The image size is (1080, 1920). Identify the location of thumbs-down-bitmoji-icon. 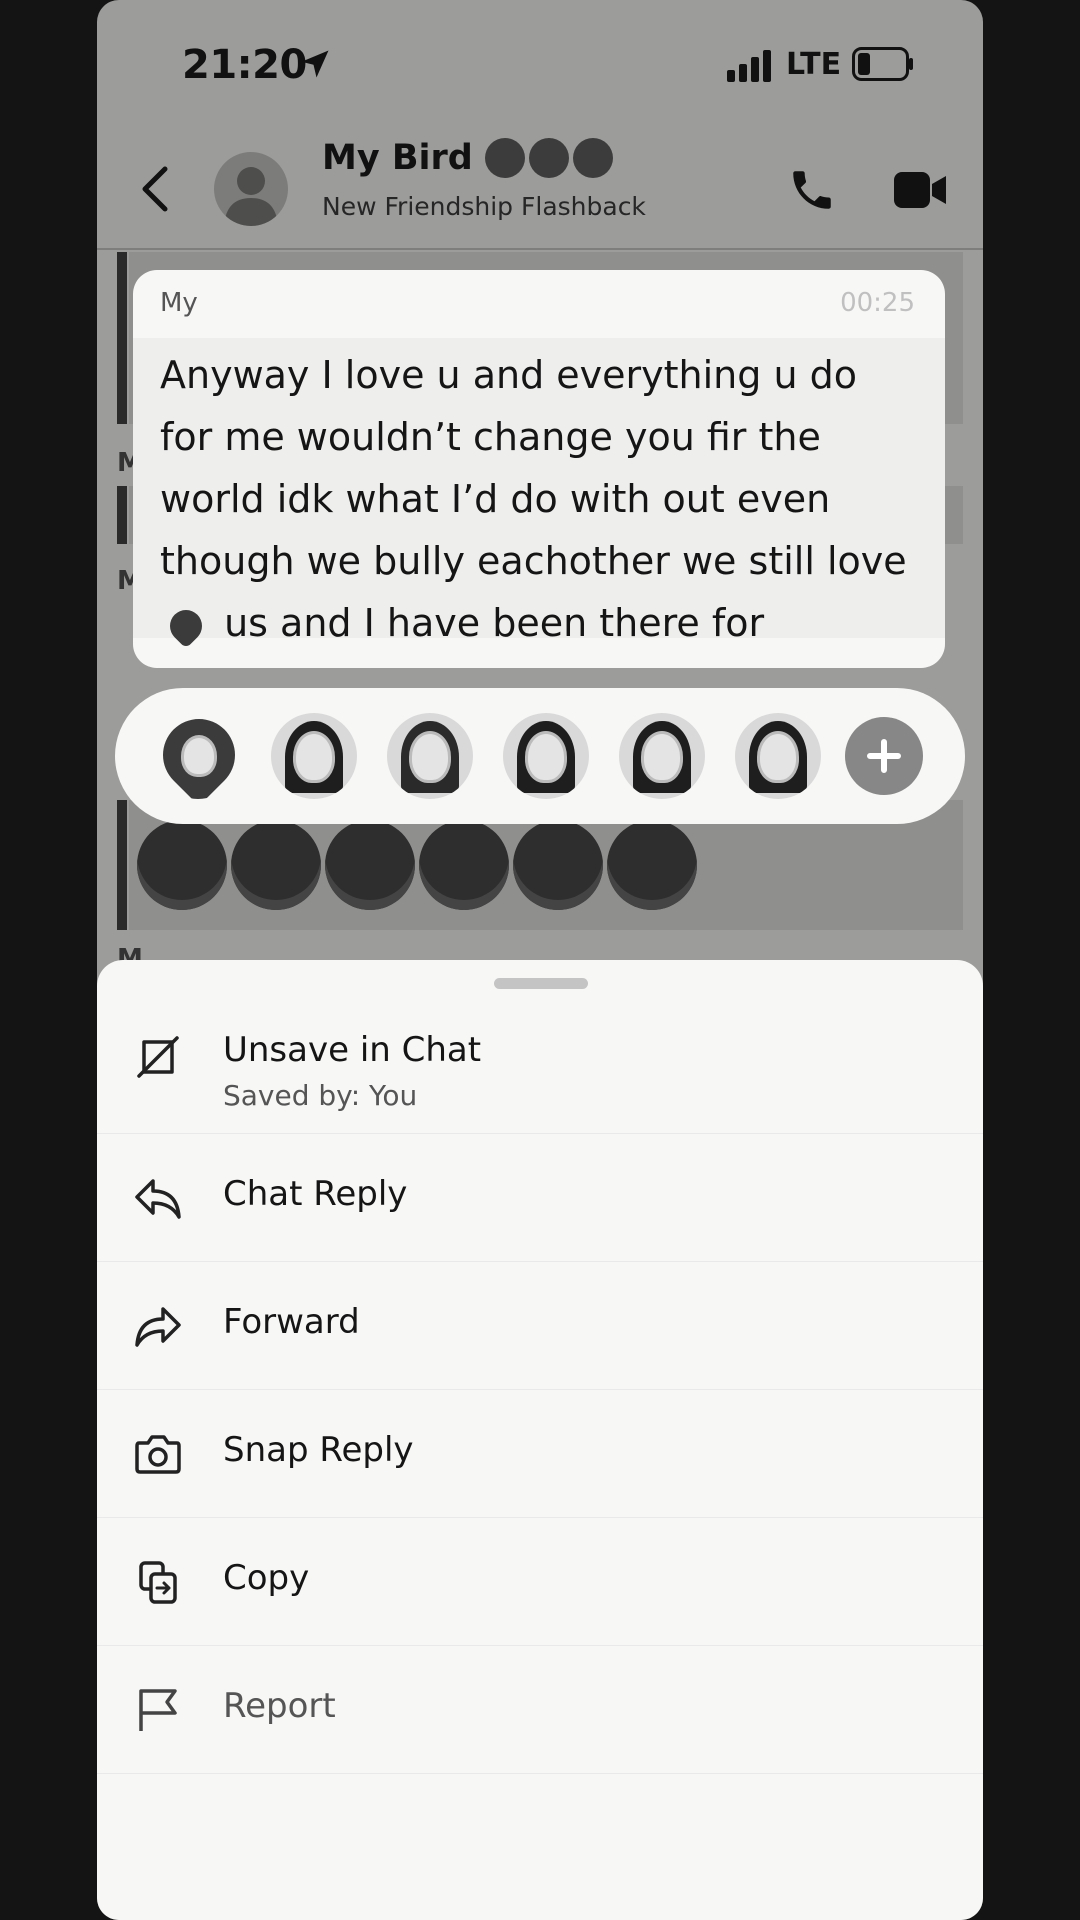
(662, 756).